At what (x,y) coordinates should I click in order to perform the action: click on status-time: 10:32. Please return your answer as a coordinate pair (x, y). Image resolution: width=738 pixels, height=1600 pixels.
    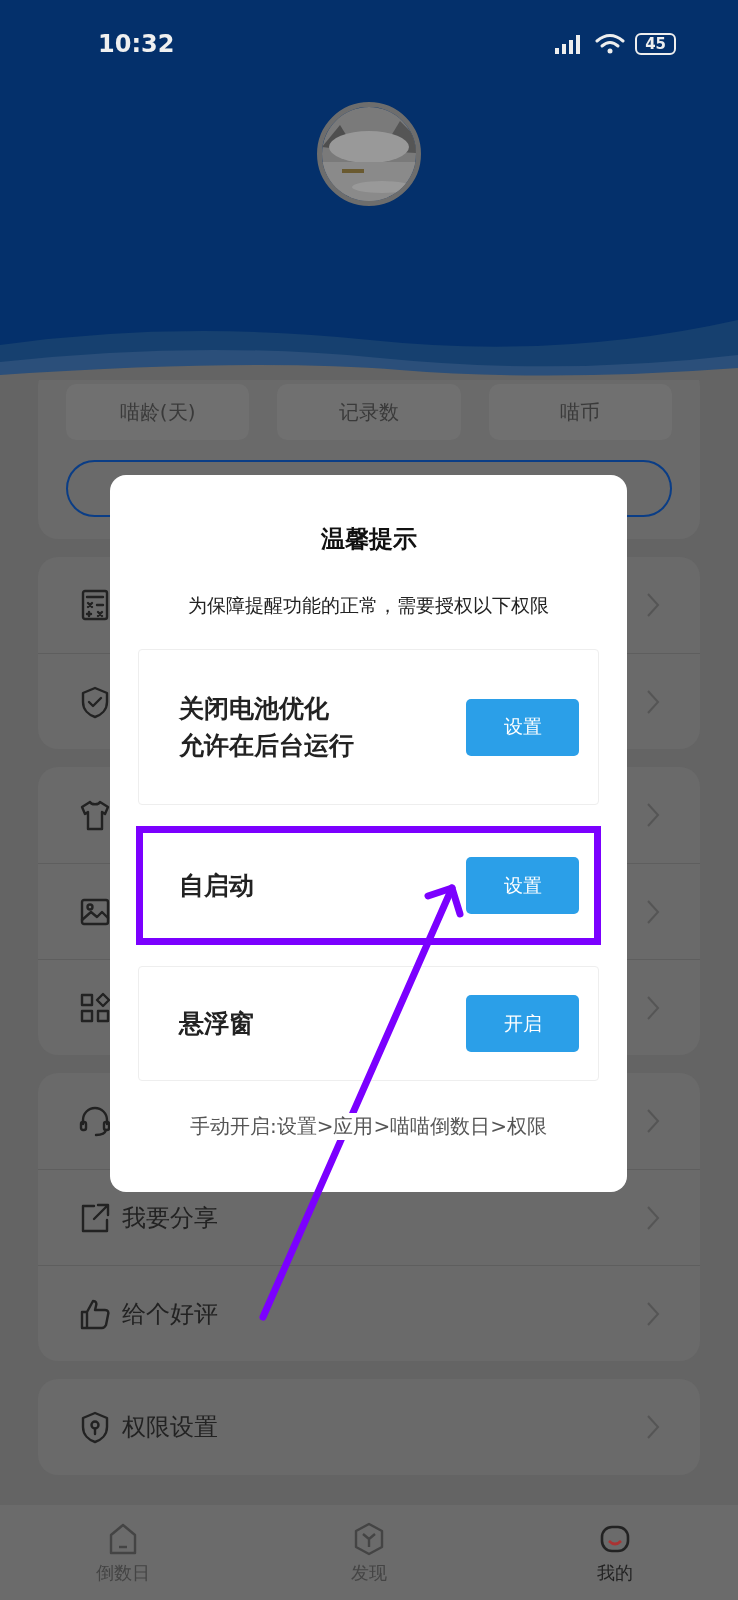
    Looking at the image, I should click on (136, 44).